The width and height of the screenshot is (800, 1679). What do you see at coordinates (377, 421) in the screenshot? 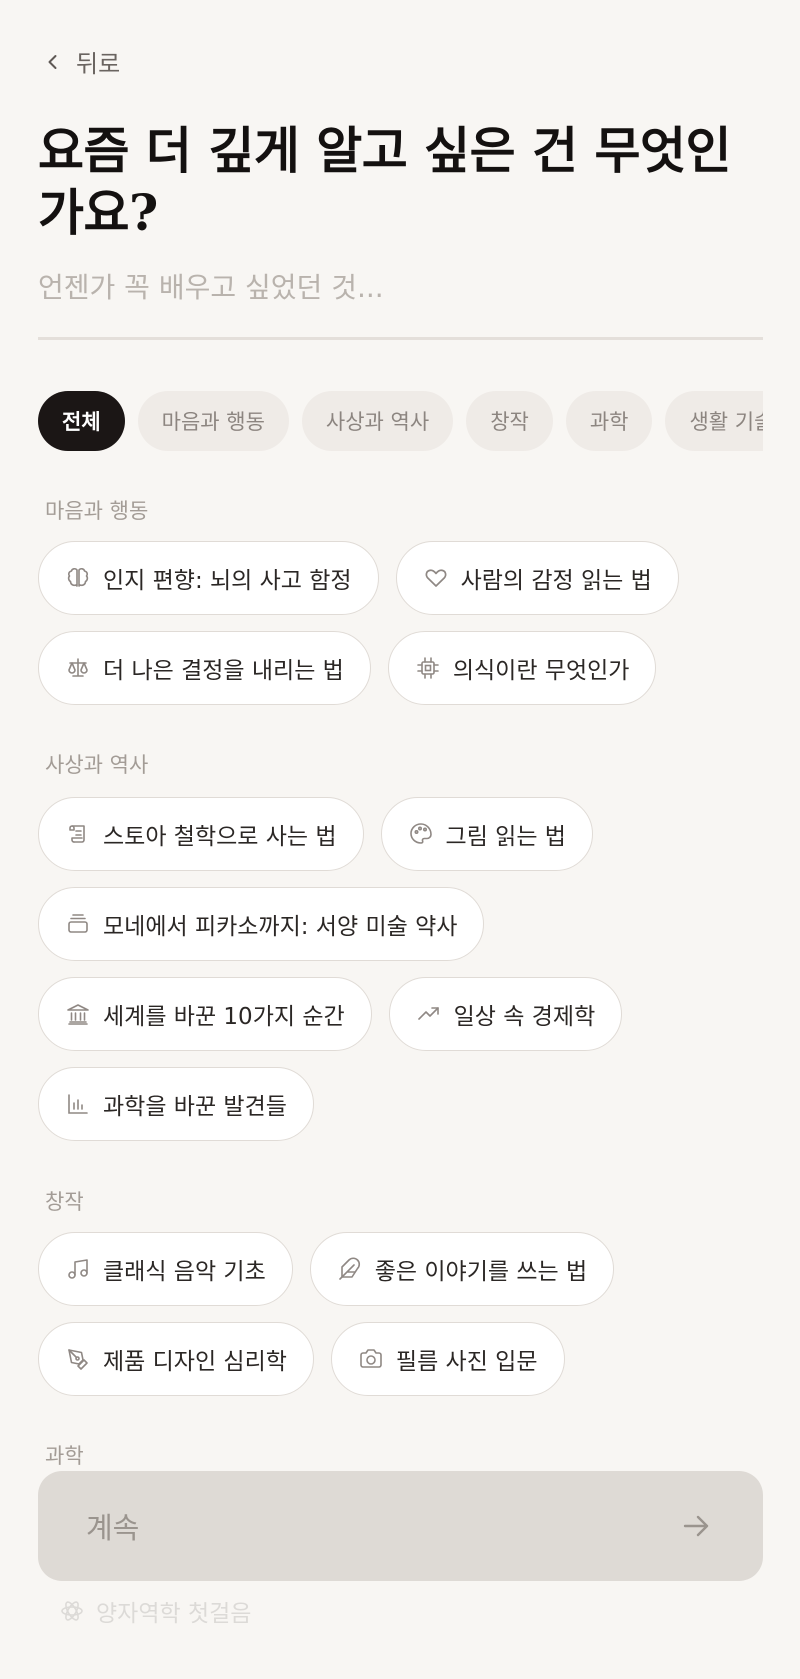
I see `tab-history: 사상과 역사` at bounding box center [377, 421].